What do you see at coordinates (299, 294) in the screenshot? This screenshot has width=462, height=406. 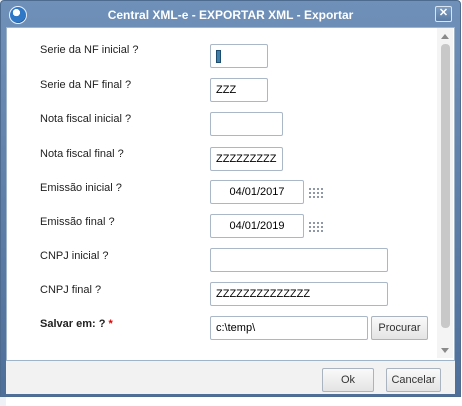 I see `cnpj-final-input: ZZZZZZZZZZZZZZ` at bounding box center [299, 294].